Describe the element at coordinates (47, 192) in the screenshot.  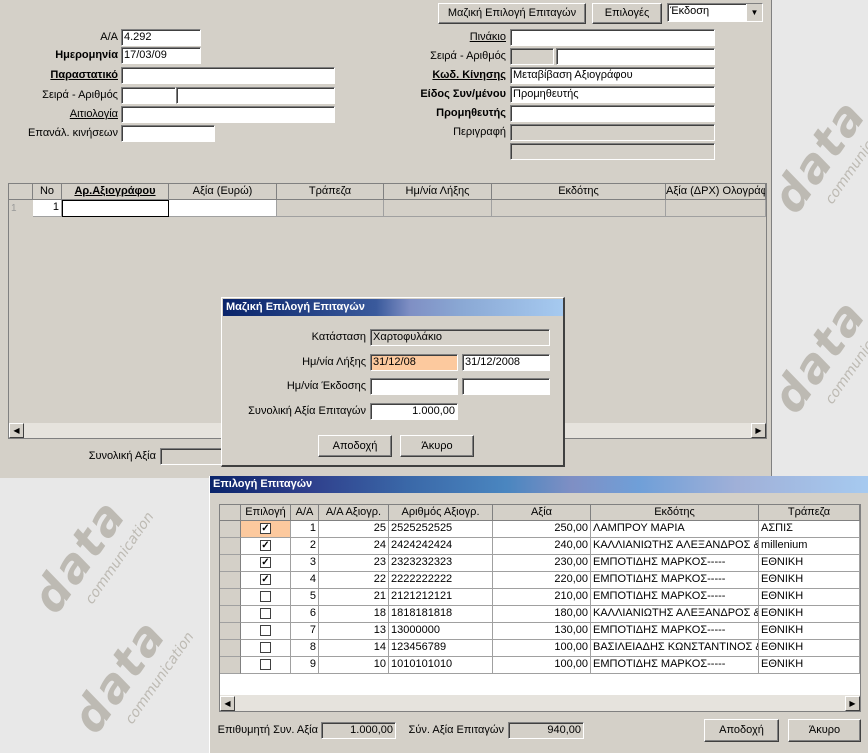
I see `col-header-no: No` at that location.